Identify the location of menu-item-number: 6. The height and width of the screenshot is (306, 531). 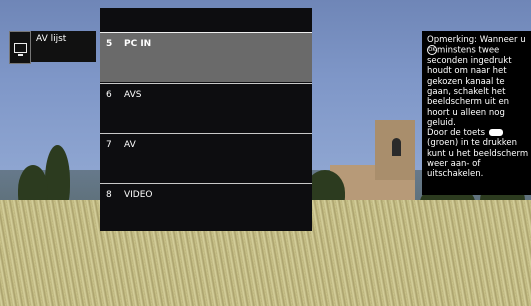
(109, 95).